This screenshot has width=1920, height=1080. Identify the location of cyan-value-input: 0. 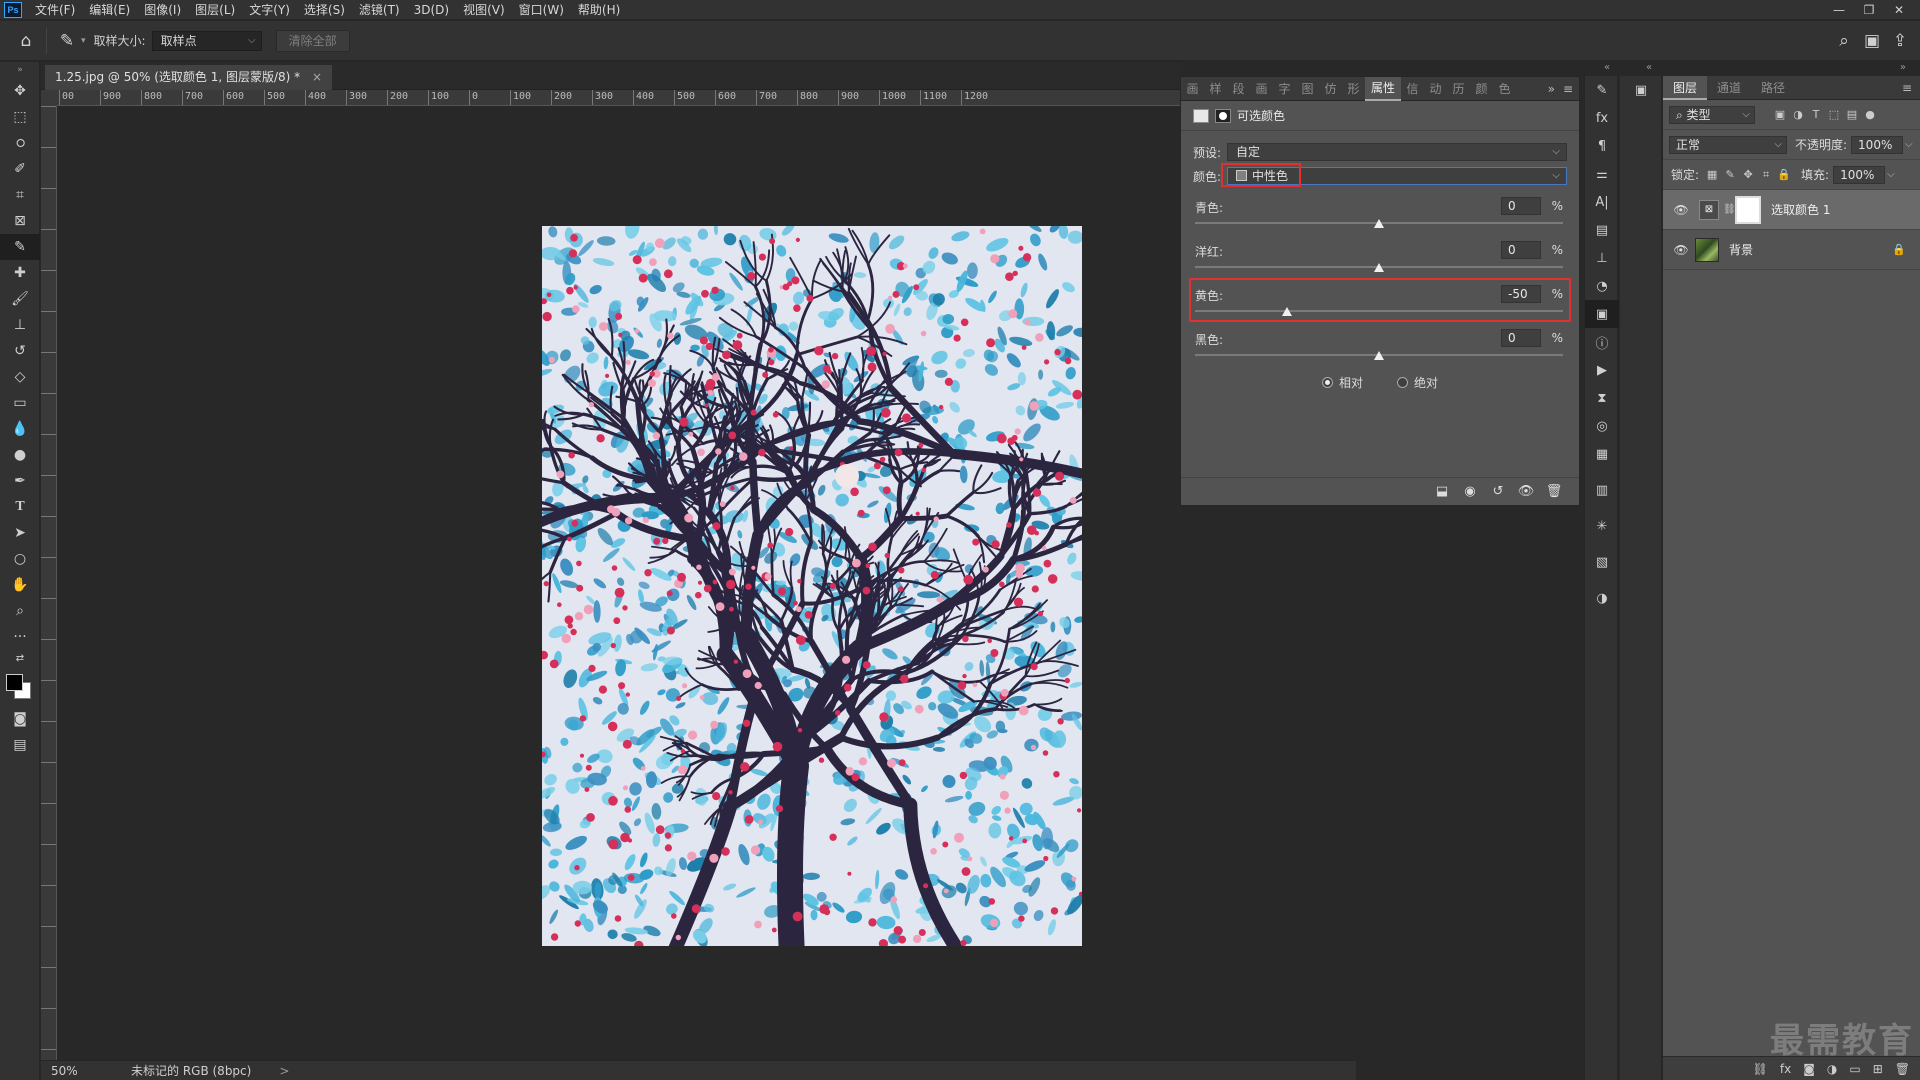
(1521, 206).